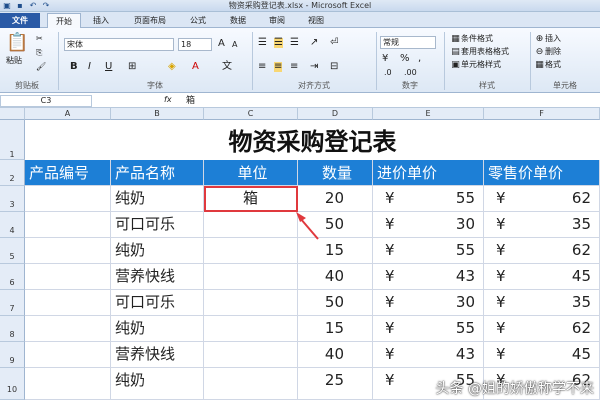 Image resolution: width=600 pixels, height=400 pixels. What do you see at coordinates (39, 53) in the screenshot?
I see `copy-icon: ⎘` at bounding box center [39, 53].